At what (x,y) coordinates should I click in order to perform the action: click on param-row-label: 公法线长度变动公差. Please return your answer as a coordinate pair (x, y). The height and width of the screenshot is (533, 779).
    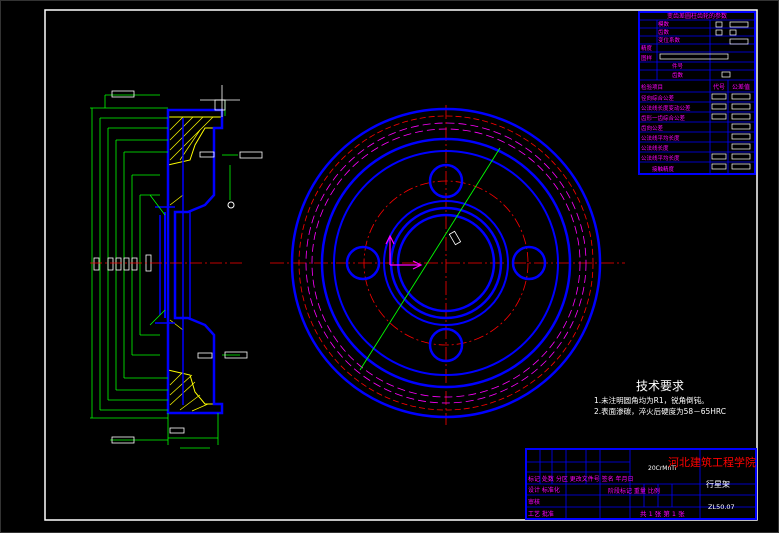
    Looking at the image, I should click on (666, 108).